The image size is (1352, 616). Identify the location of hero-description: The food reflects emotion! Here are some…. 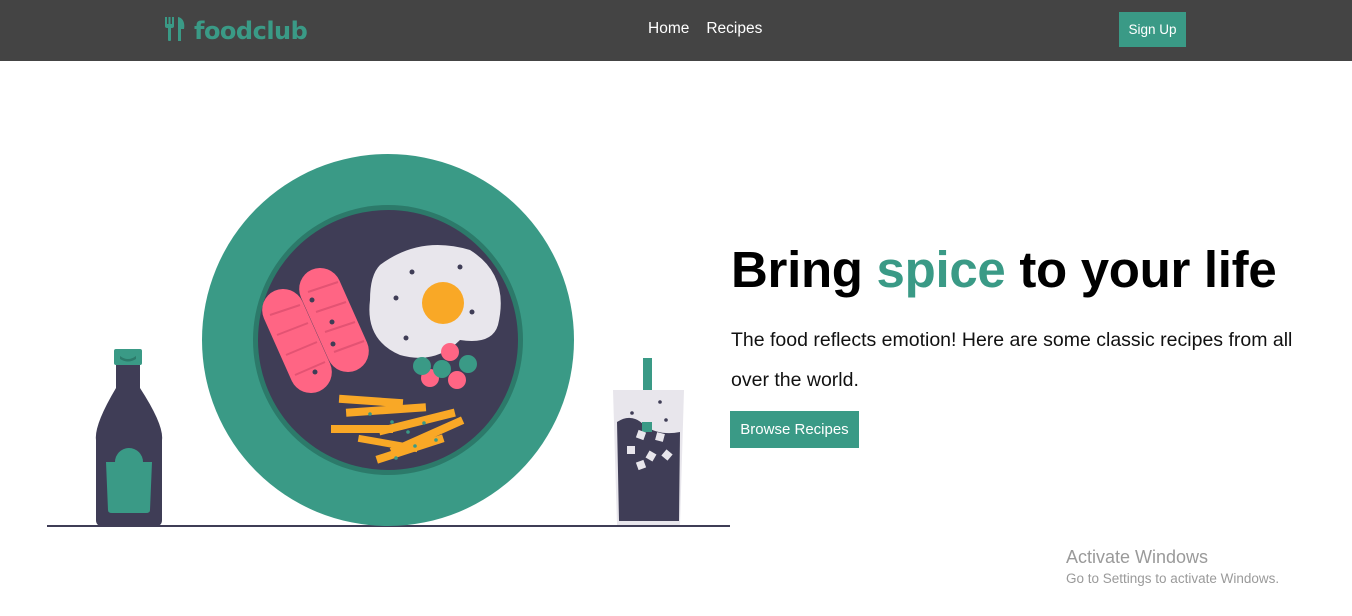
(1012, 360).